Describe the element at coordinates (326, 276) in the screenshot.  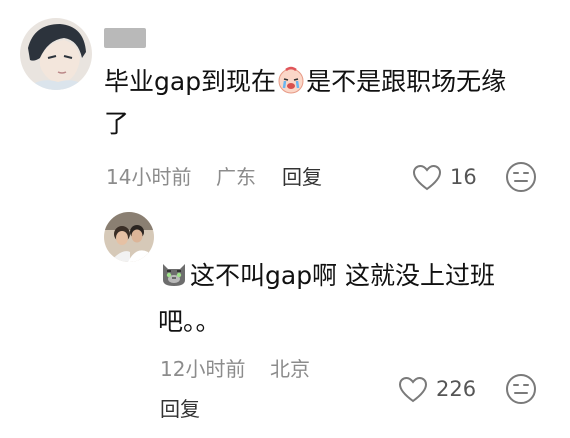
I see `comment-text: 这不叫gap啊 这就没上过班` at that location.